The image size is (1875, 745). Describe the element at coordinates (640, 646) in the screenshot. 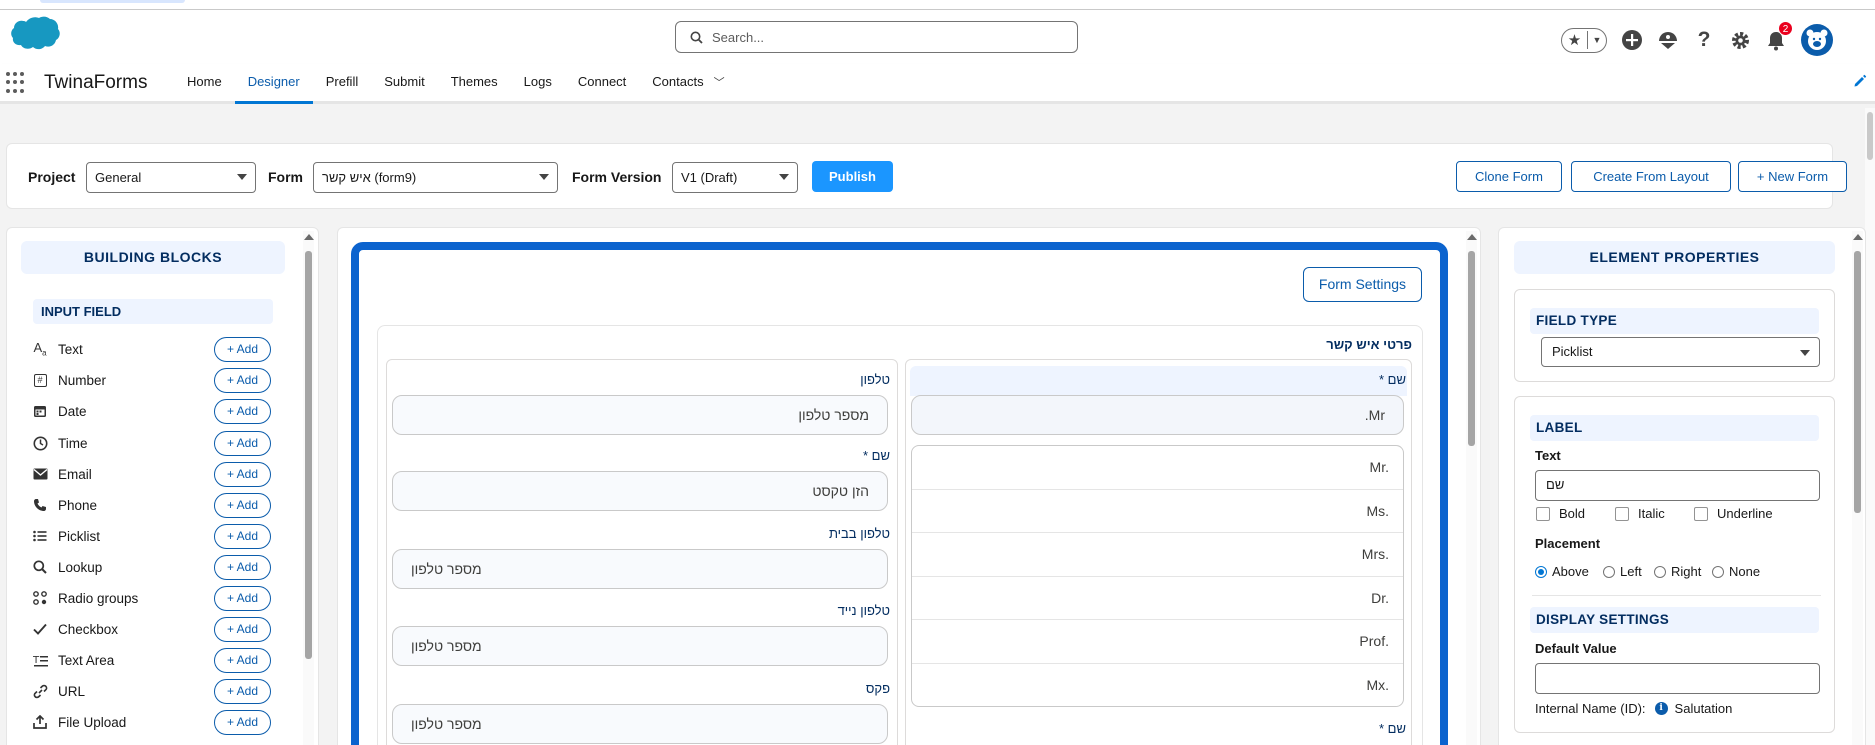

I see `mobile-phone-field: מספר טלפון` at that location.